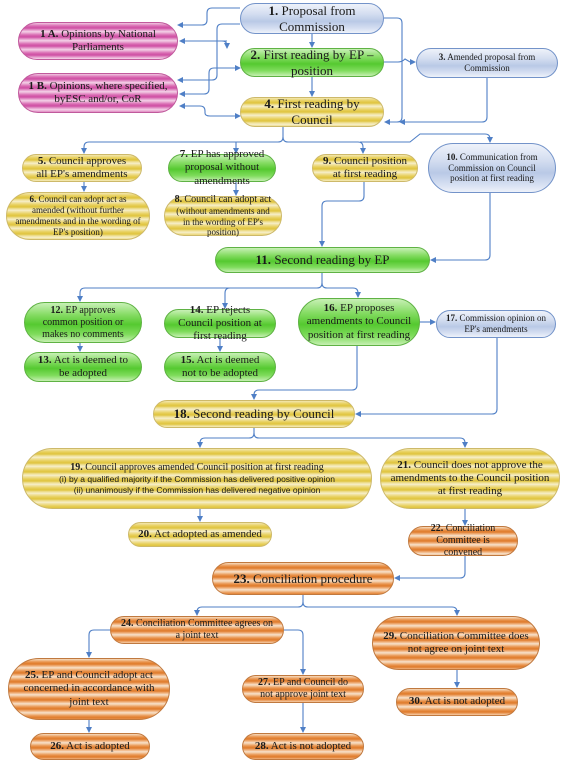 Image resolution: width=576 pixels, height=768 pixels. What do you see at coordinates (322, 260) in the screenshot?
I see `node-11-second-reading-ep: 11. Second reading by EP` at bounding box center [322, 260].